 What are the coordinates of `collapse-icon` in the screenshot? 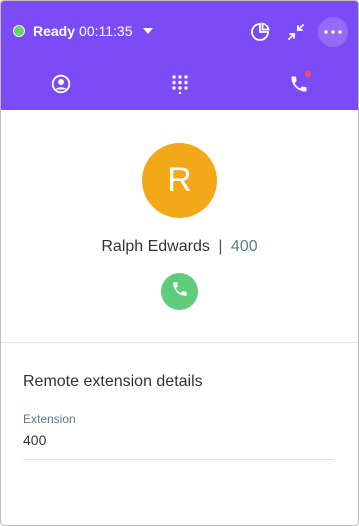 It's located at (296, 32).